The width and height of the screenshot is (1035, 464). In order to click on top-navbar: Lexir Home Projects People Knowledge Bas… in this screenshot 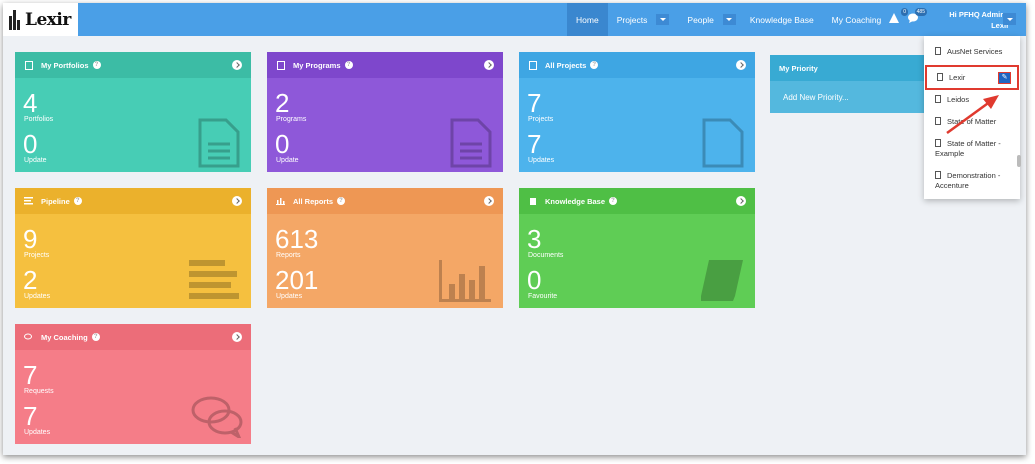, I will do `click(514, 19)`.